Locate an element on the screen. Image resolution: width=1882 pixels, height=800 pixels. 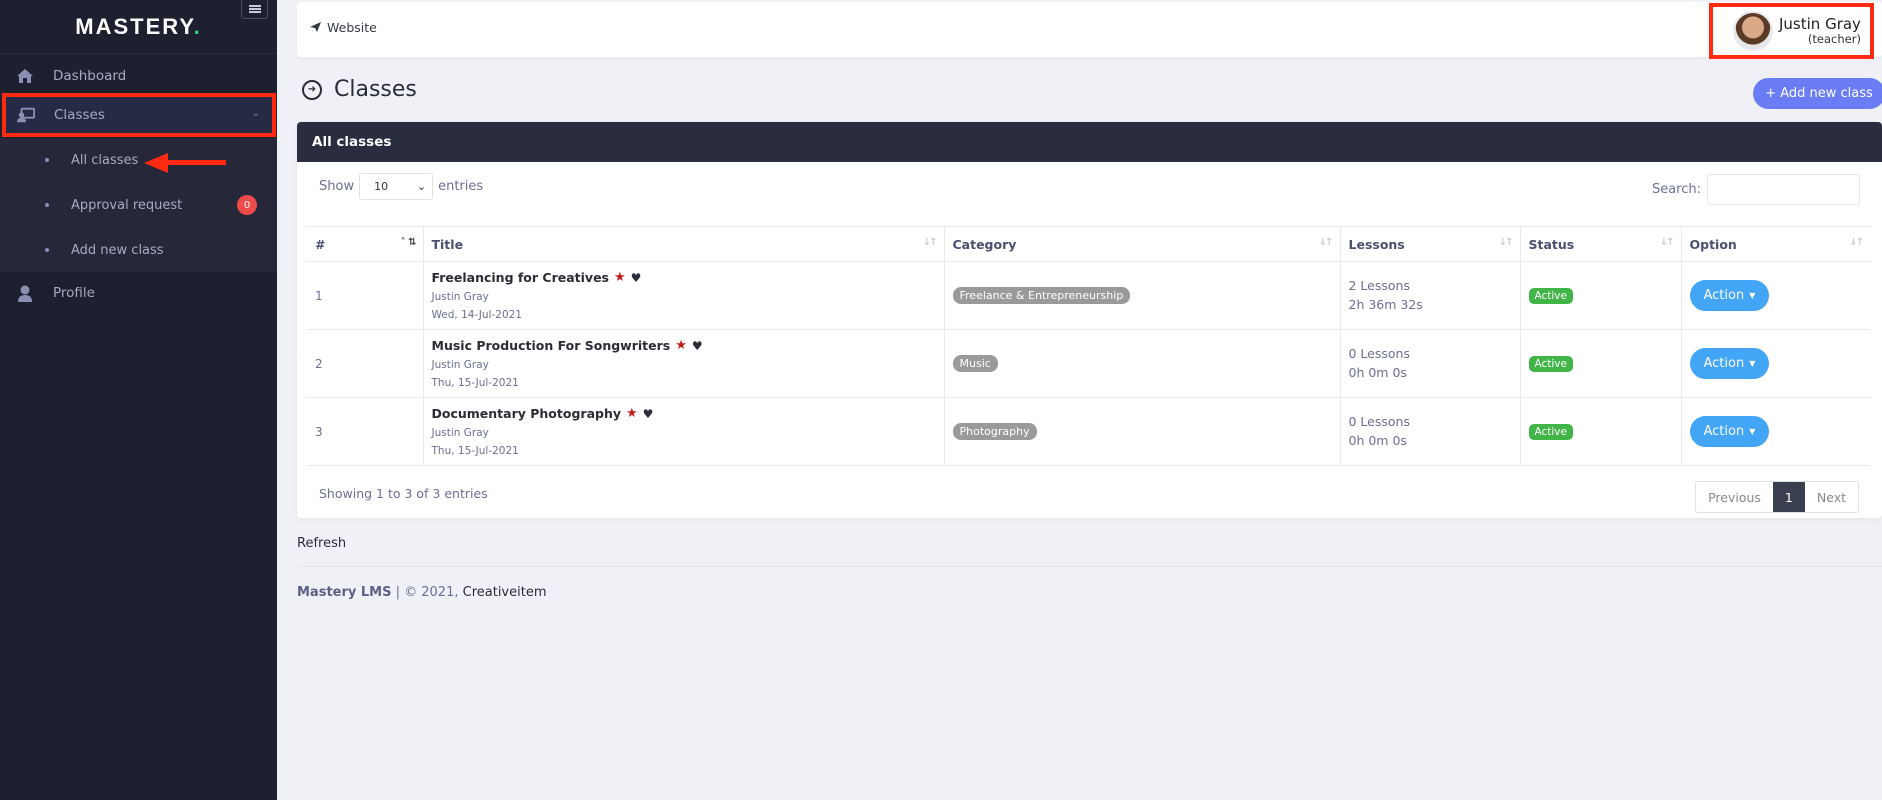
footer: Mastery LMS | © 2021, Creativeitem is located at coordinates (422, 592).